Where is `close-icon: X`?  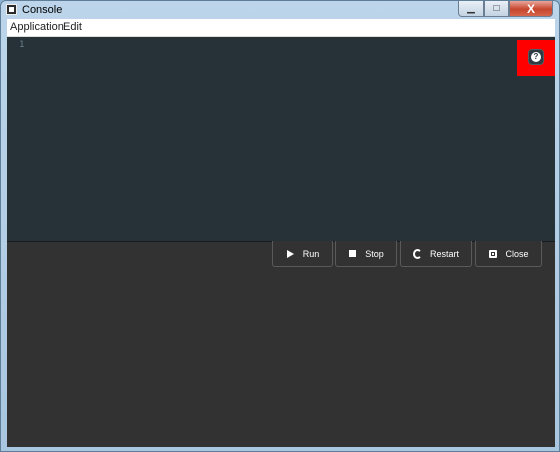 close-icon: X is located at coordinates (530, 8).